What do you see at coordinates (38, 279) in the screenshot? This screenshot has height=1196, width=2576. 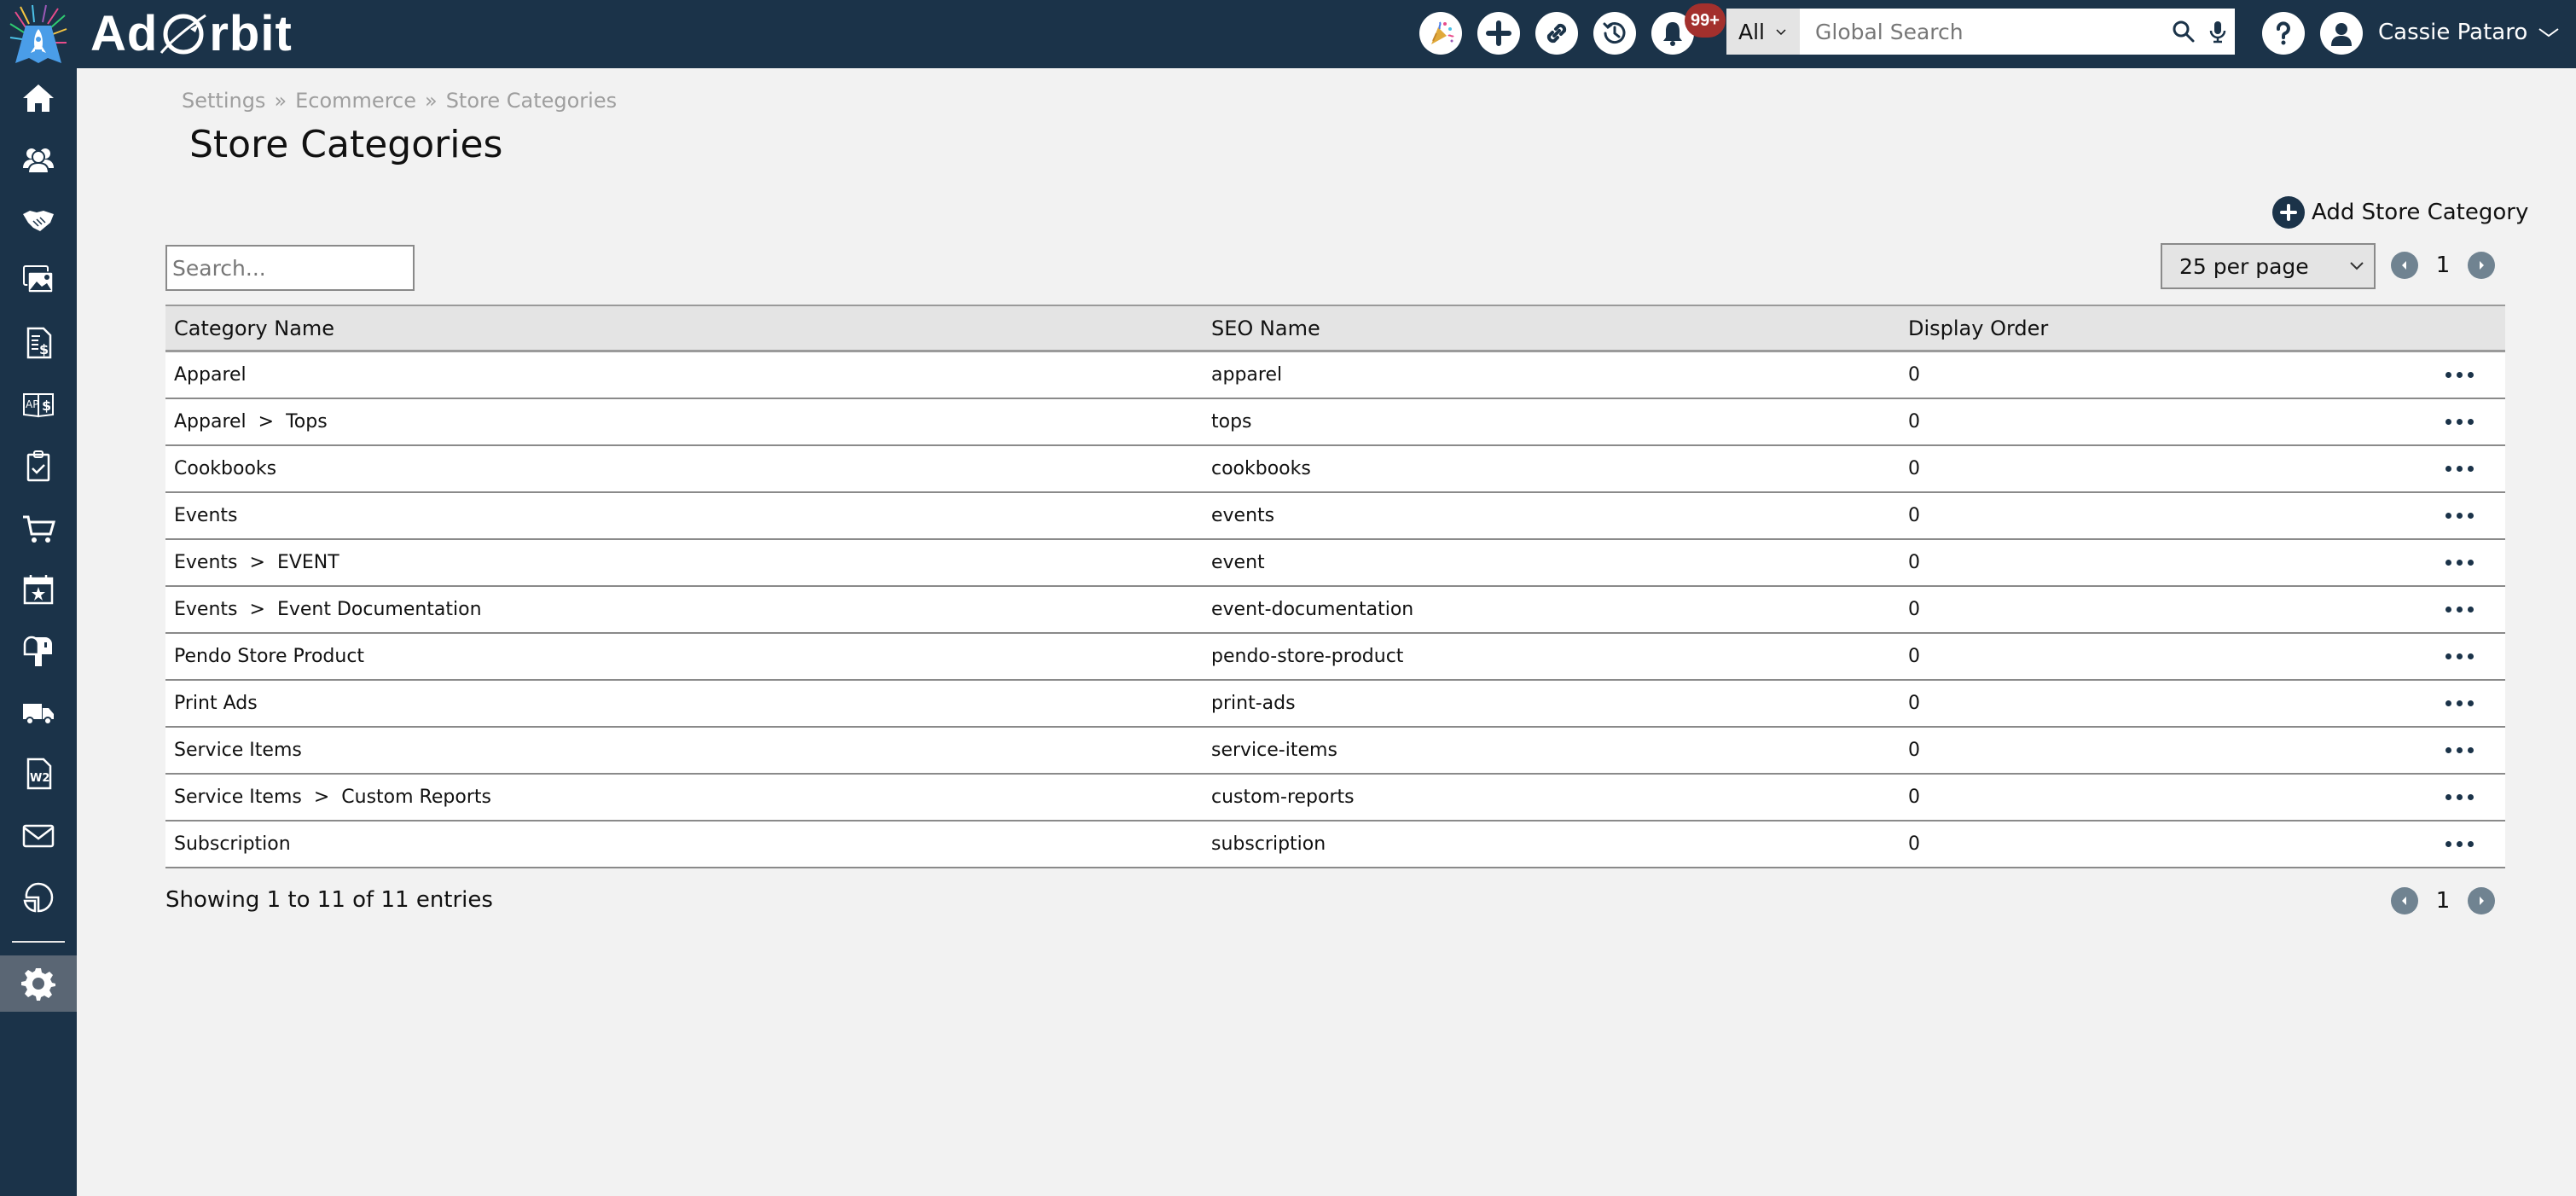 I see `sidebar-item-media` at bounding box center [38, 279].